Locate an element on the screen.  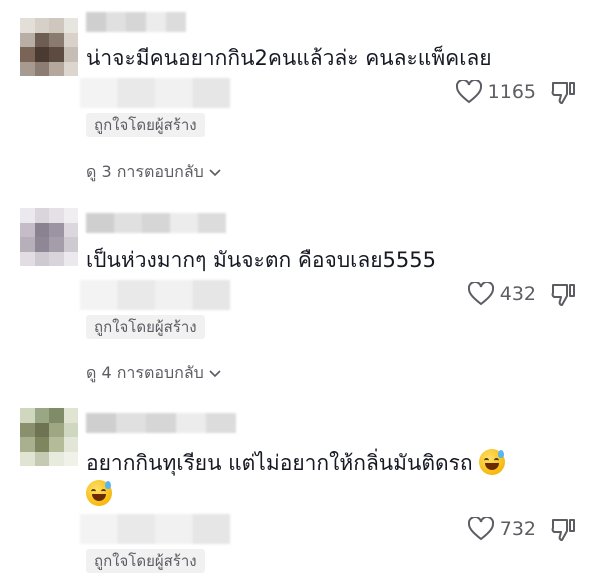
view-replies-button: ดู 3 การตอบกลับ is located at coordinates (154, 172).